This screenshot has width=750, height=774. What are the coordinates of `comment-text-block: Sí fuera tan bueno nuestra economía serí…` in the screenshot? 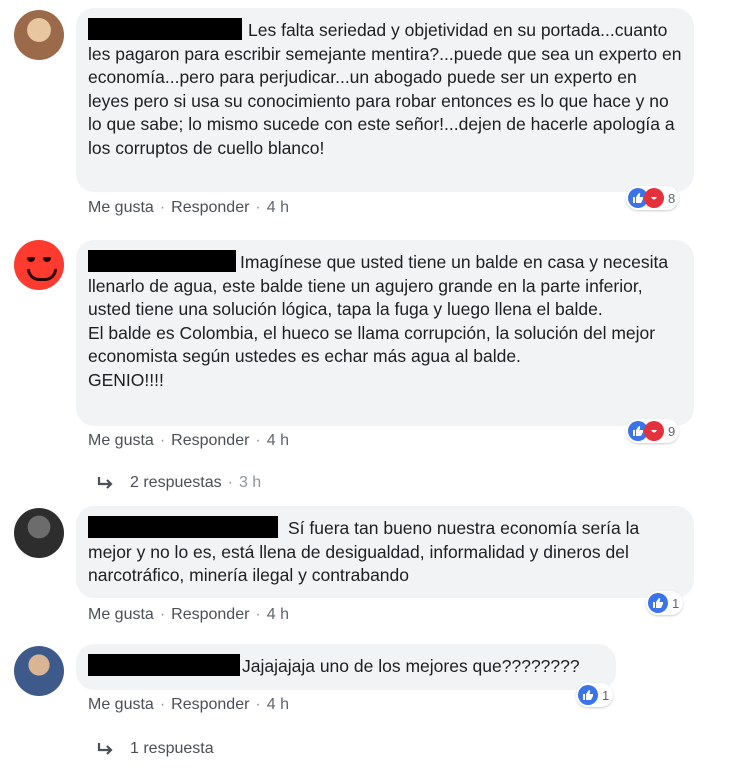 It's located at (385, 552).